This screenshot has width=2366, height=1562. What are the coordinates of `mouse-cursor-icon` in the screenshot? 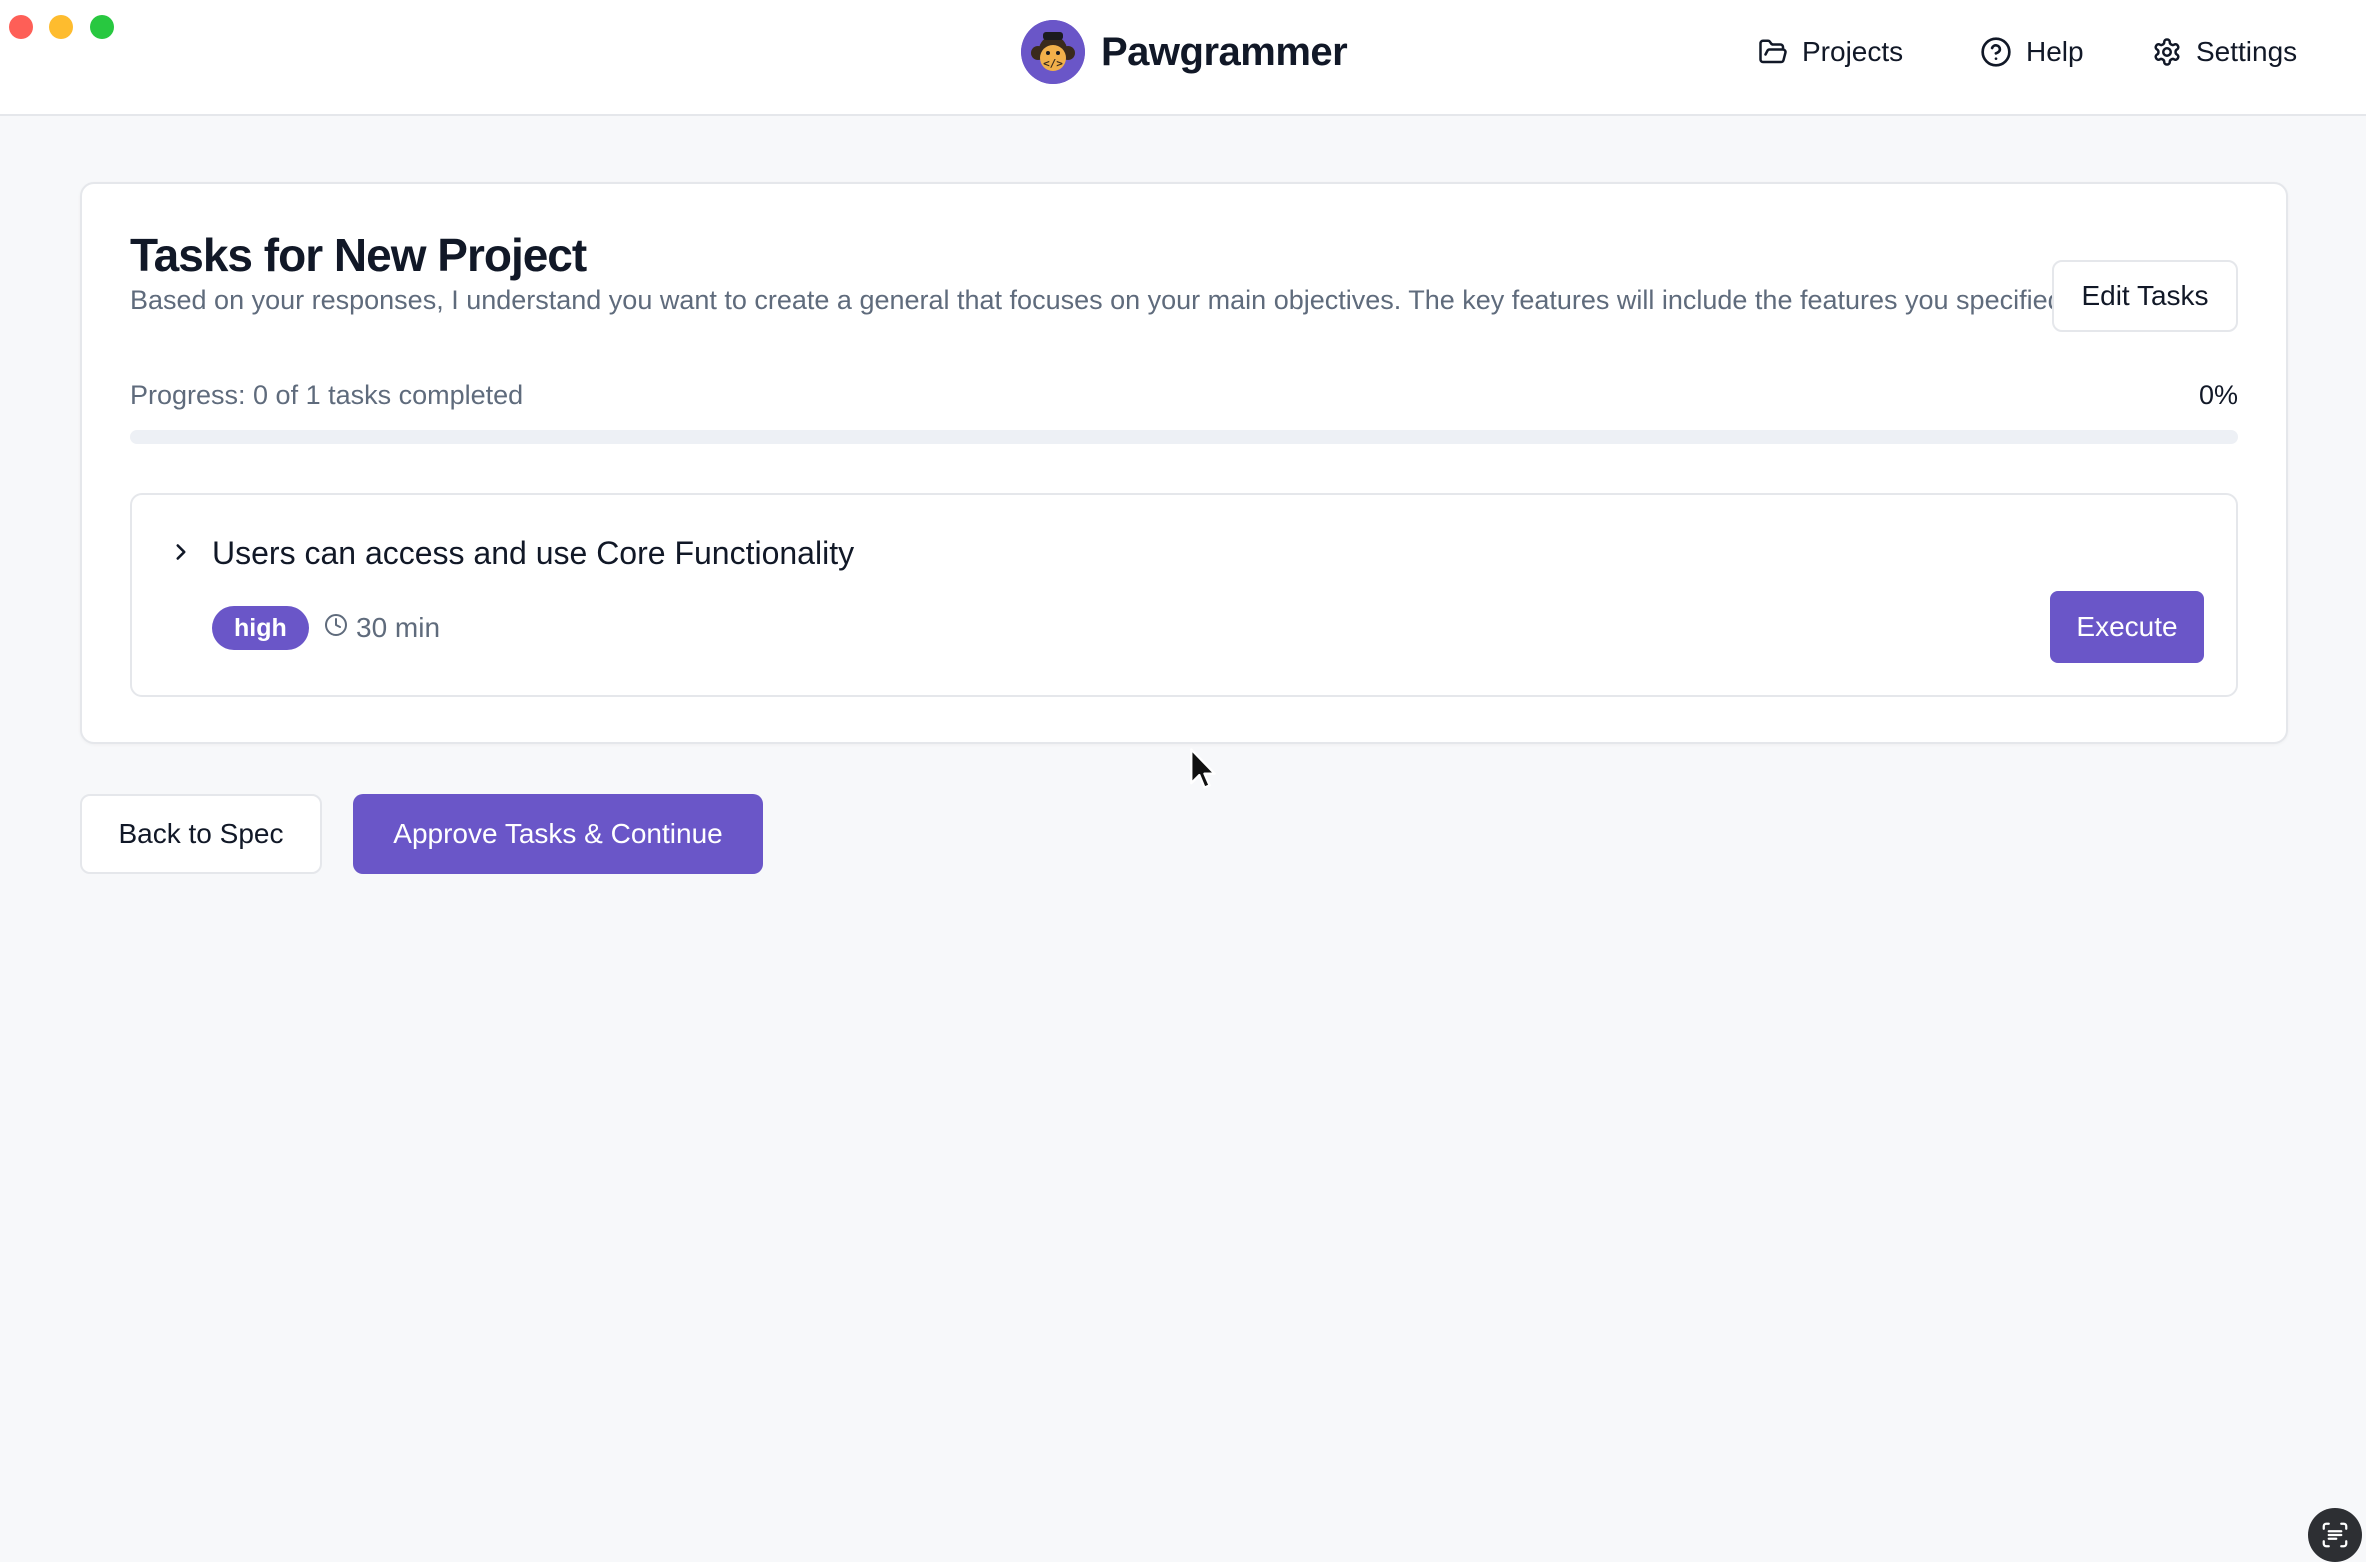 It's located at (1203, 768).